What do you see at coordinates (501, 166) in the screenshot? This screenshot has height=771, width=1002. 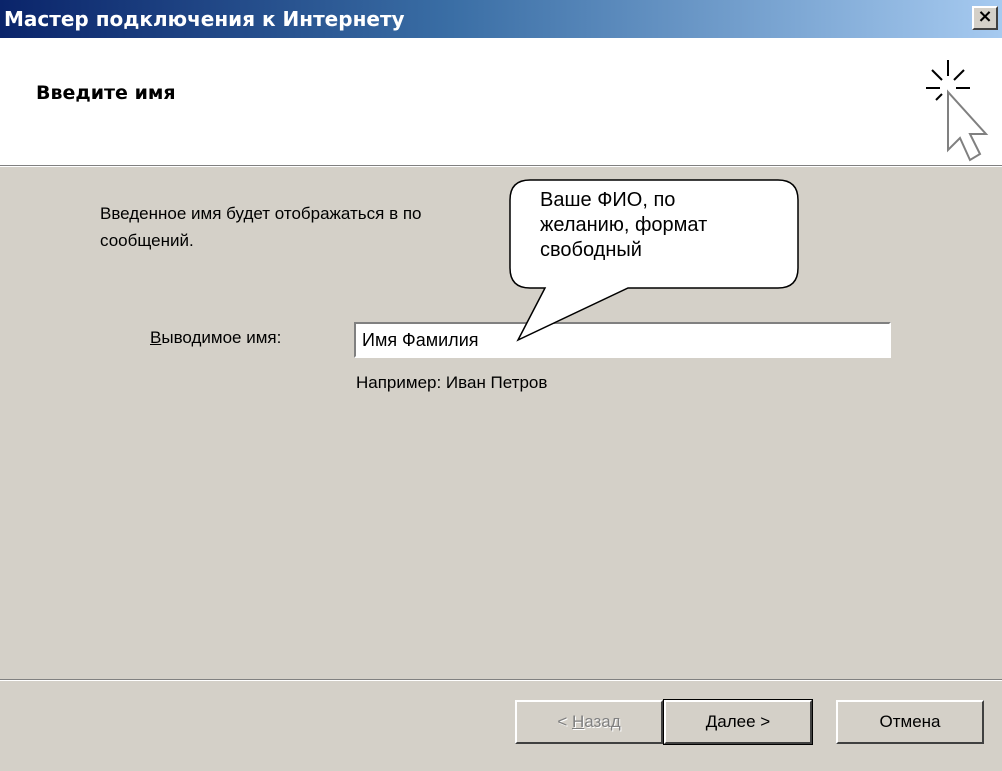 I see `header-divider-highlight` at bounding box center [501, 166].